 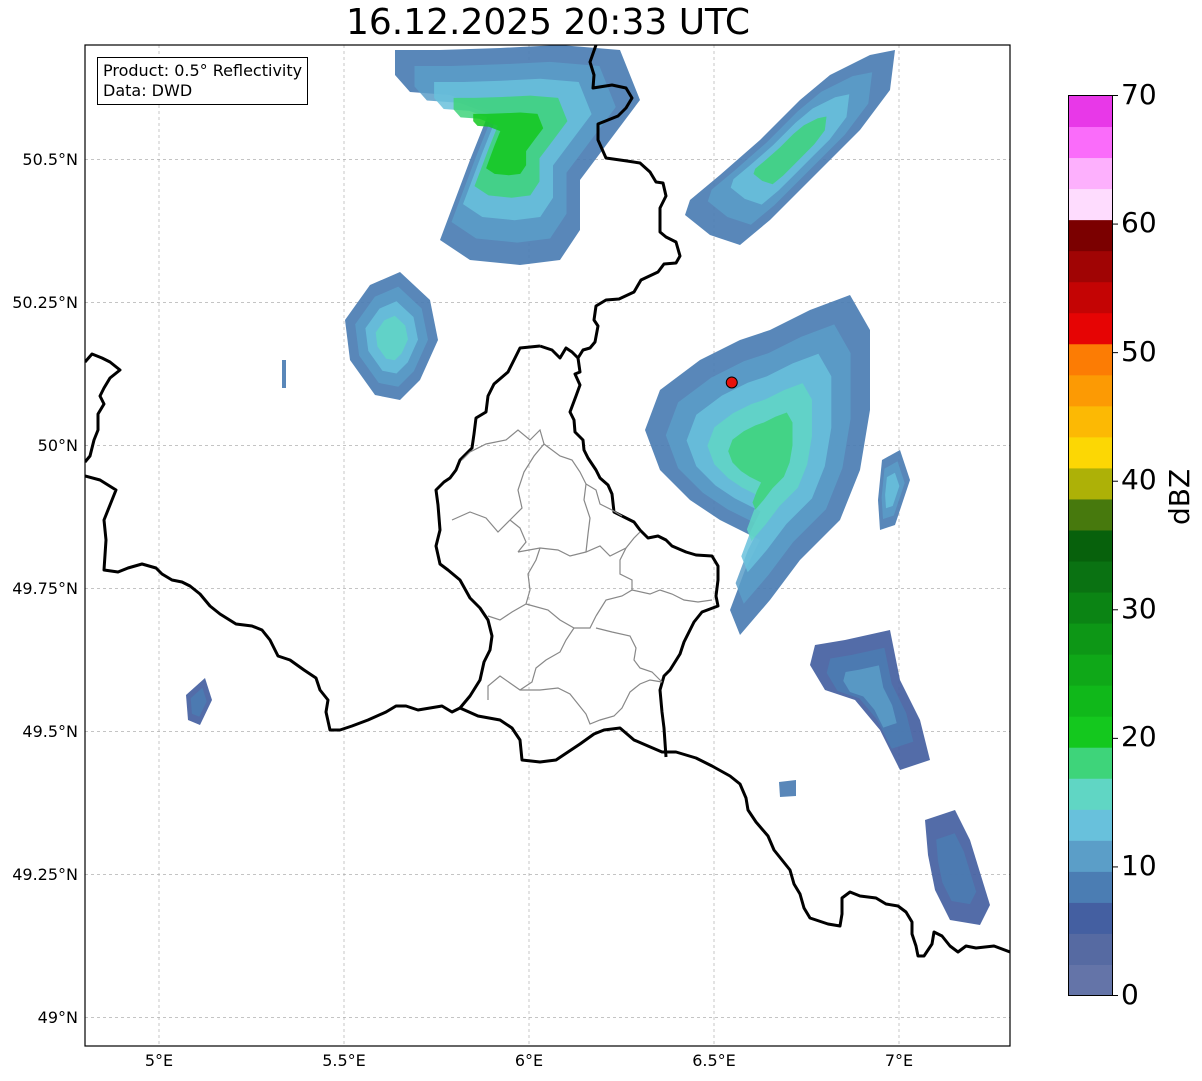 I want to click on lon-tick-label: 5°E, so click(x=159, y=1060).